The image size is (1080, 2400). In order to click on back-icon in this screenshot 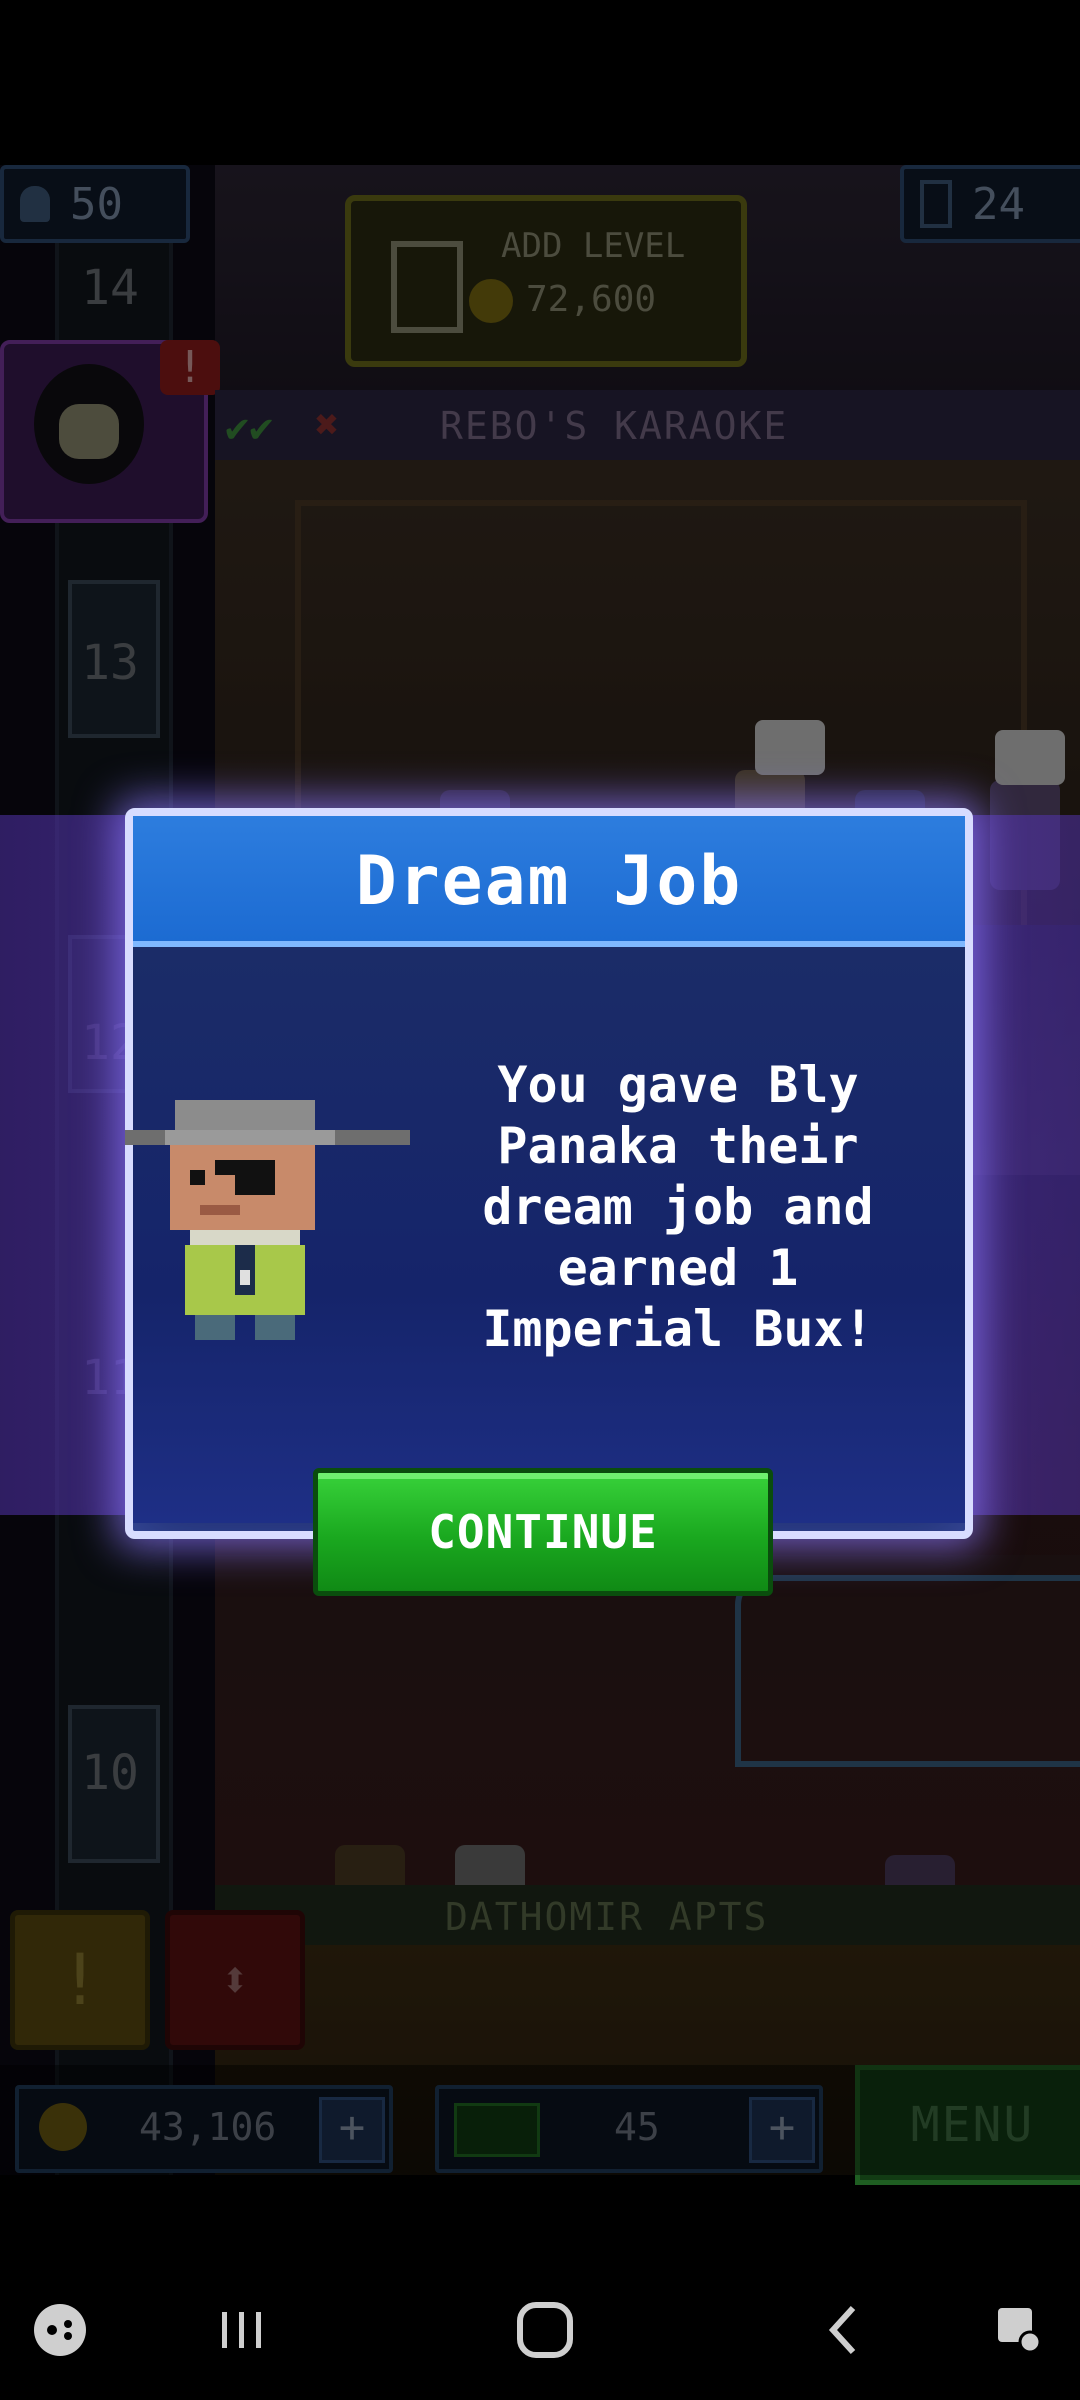, I will do `click(845, 2330)`.